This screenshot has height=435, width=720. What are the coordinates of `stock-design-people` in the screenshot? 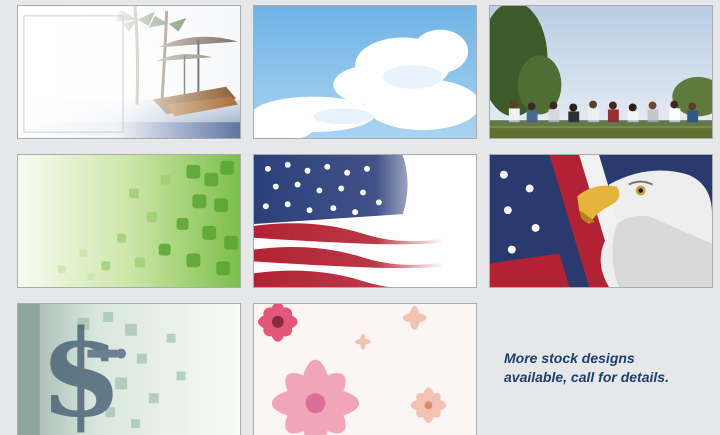 It's located at (601, 72).